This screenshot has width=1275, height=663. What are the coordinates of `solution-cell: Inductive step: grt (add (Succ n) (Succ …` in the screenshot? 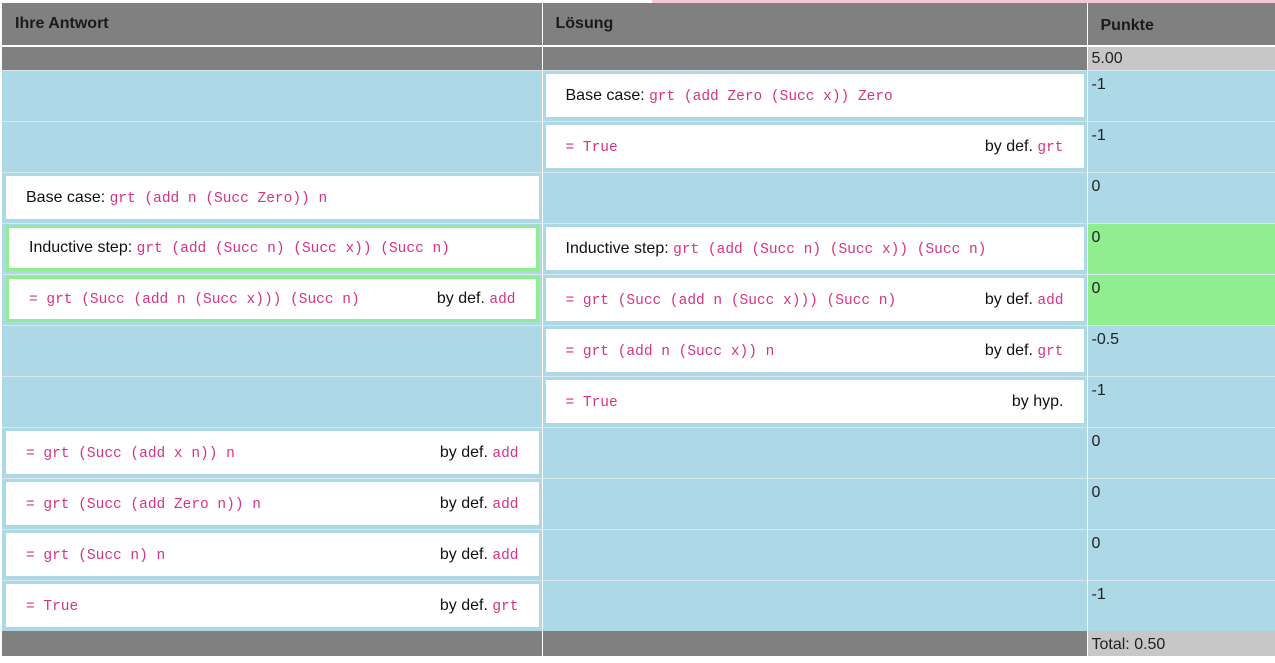 It's located at (815, 249).